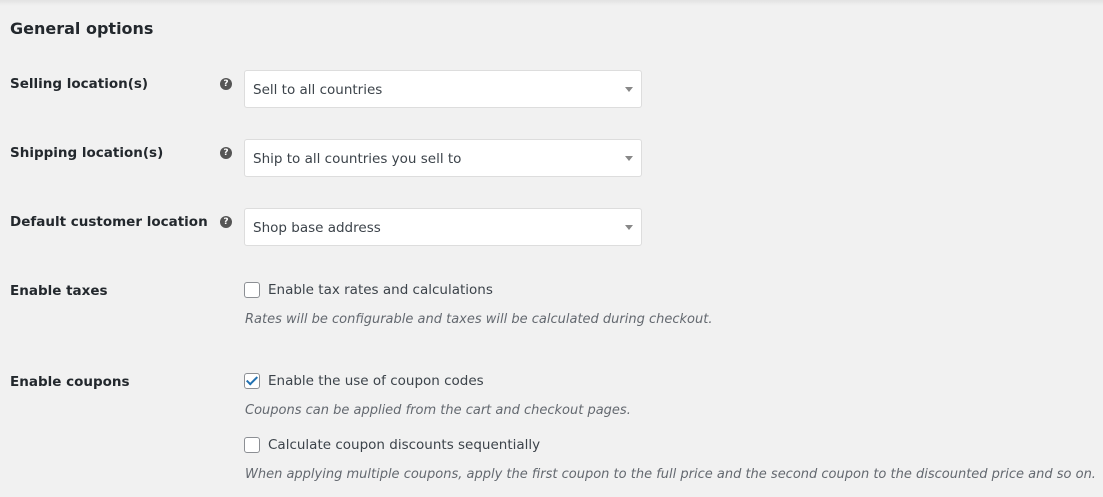  I want to click on selling-location-value: Sell to all countries, so click(318, 90).